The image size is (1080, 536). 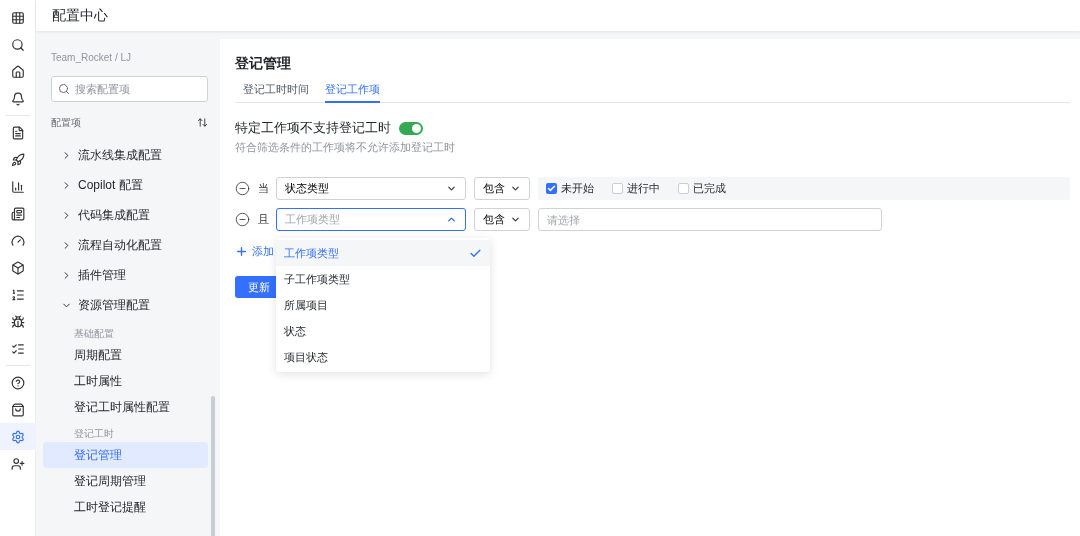 What do you see at coordinates (570, 188) in the screenshot?
I see `checkbox: 未开始` at bounding box center [570, 188].